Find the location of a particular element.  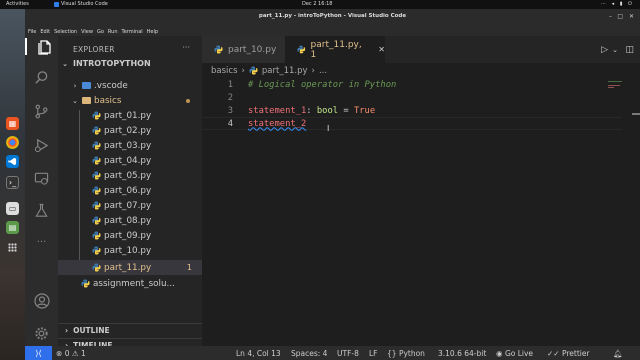

terminal-icon: ›_ is located at coordinates (12, 182).